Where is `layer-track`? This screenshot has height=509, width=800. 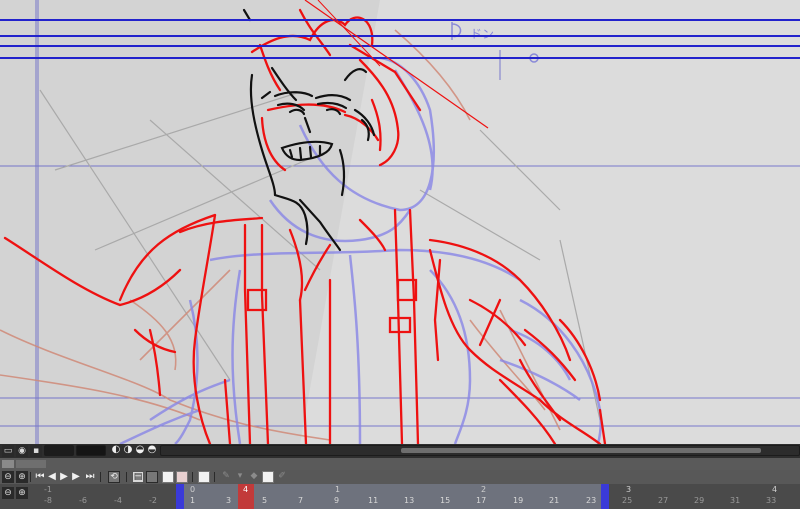
layer-track is located at coordinates (31, 464).